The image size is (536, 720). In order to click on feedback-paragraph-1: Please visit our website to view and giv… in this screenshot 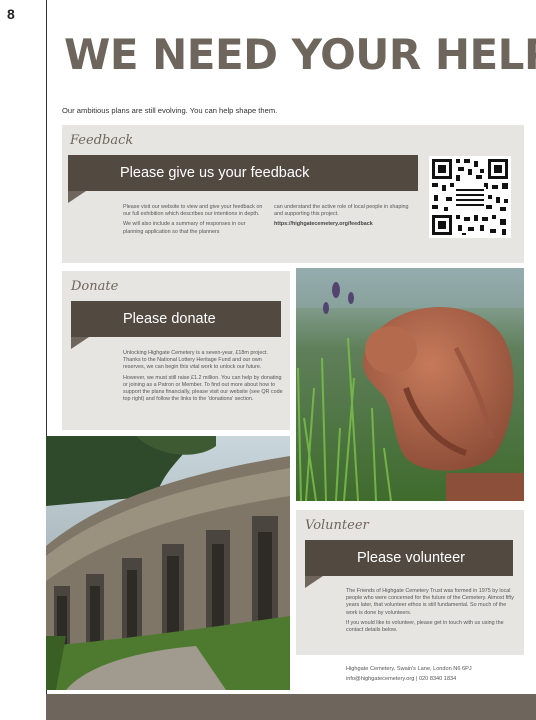, I will do `click(193, 211)`.